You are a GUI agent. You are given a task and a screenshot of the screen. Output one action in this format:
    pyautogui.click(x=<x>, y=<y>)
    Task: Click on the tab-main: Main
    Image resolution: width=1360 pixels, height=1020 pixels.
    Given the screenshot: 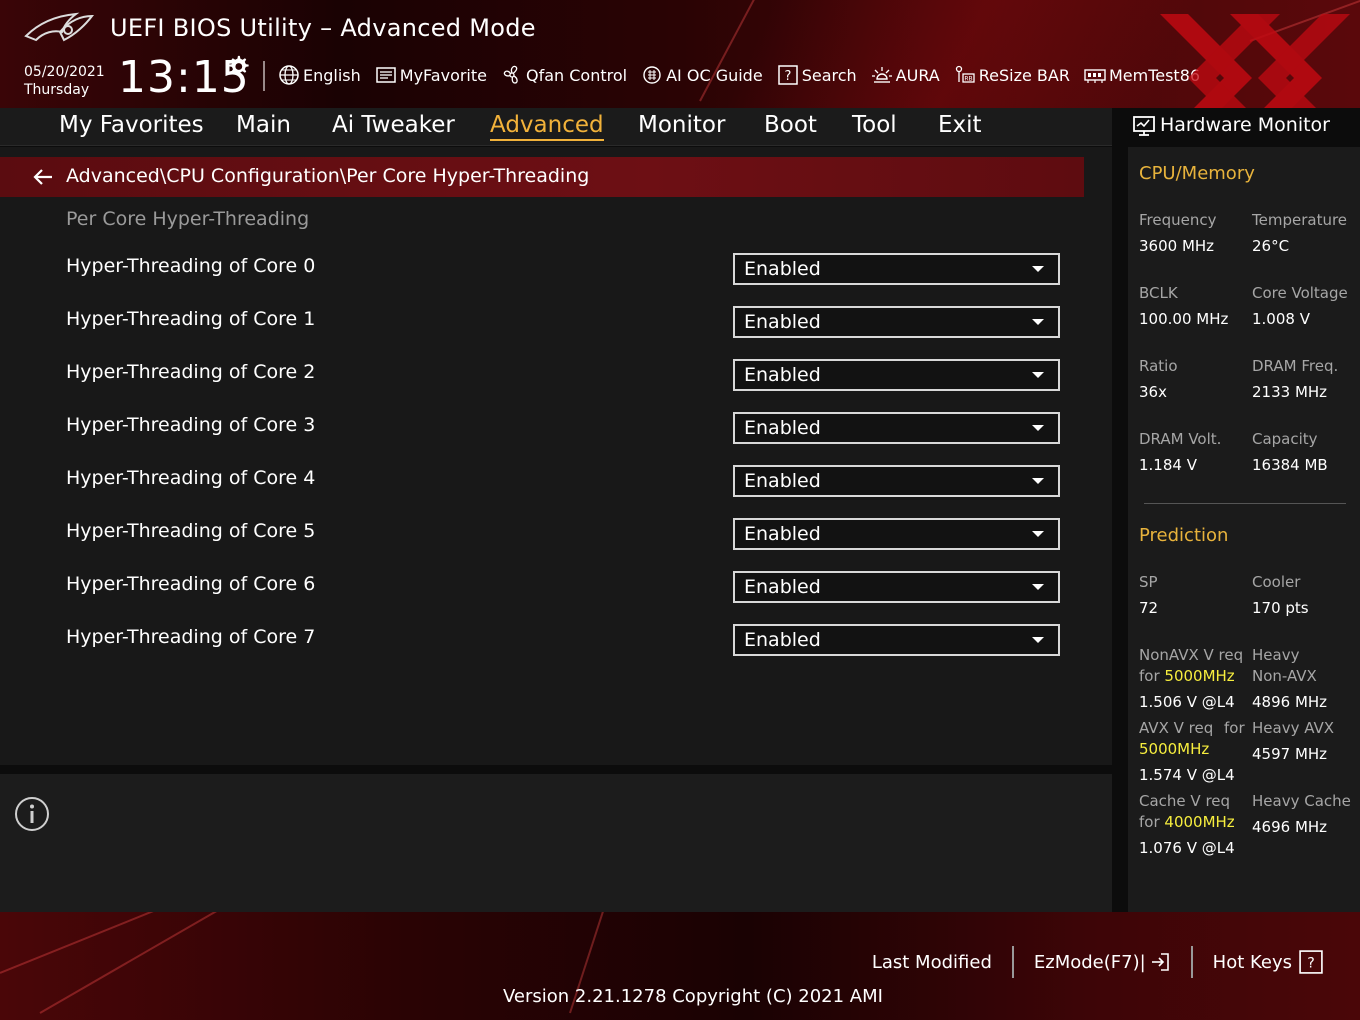 What is the action you would take?
    pyautogui.click(x=263, y=125)
    